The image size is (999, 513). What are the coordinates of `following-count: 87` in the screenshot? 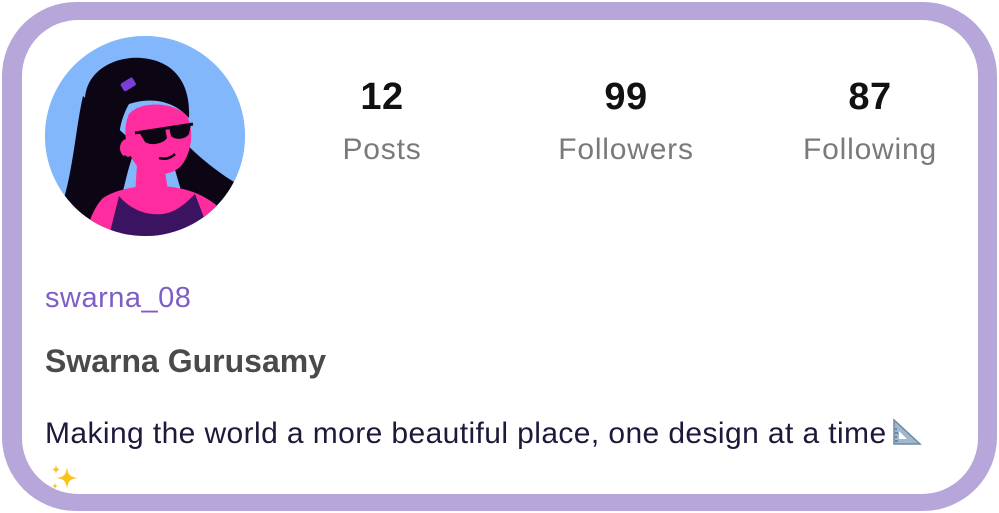 It's located at (870, 97).